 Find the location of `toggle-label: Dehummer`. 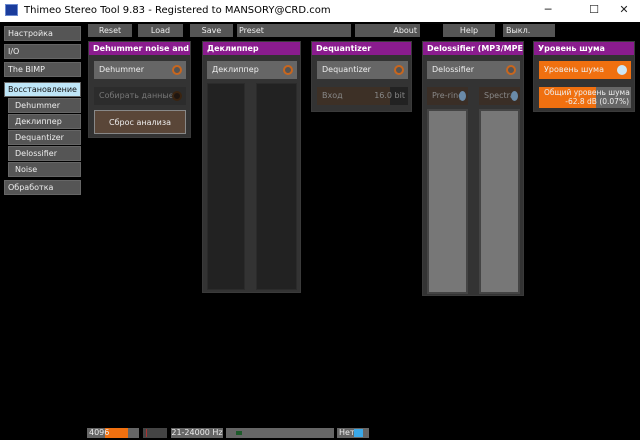

toggle-label: Dehummer is located at coordinates (122, 69).